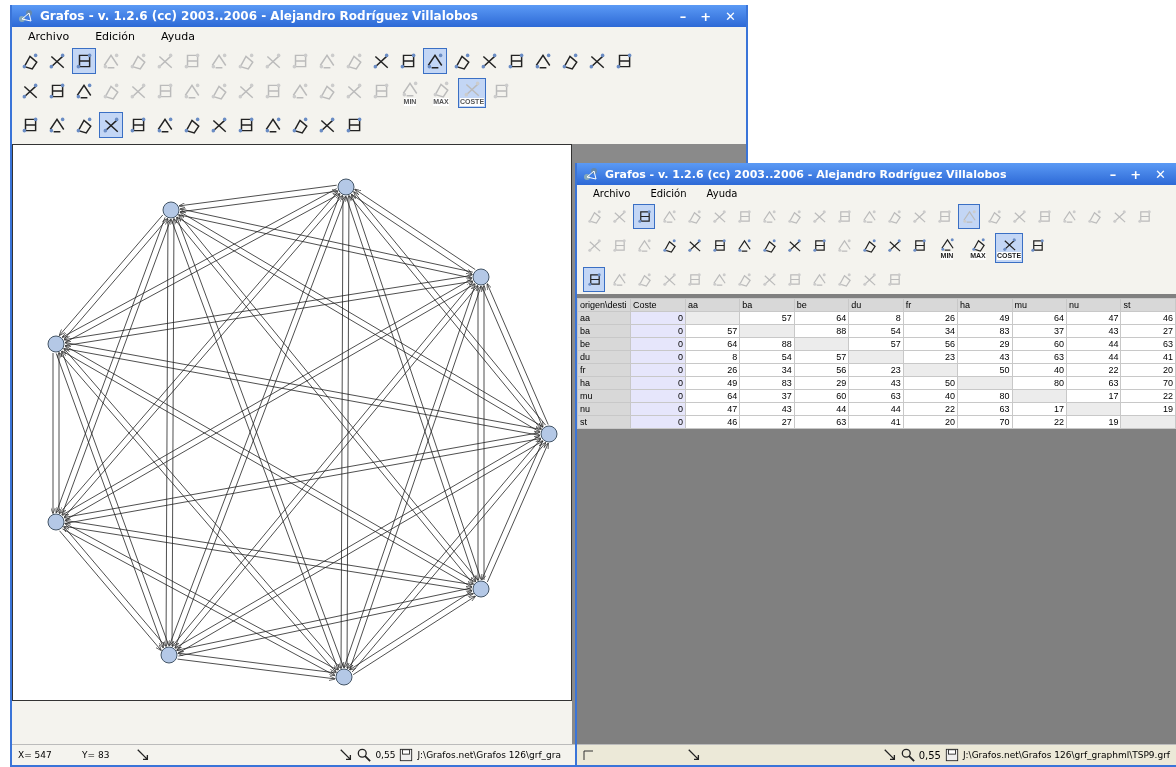  Describe the element at coordinates (984, 305) in the screenshot. I see `column-header: ha` at that location.